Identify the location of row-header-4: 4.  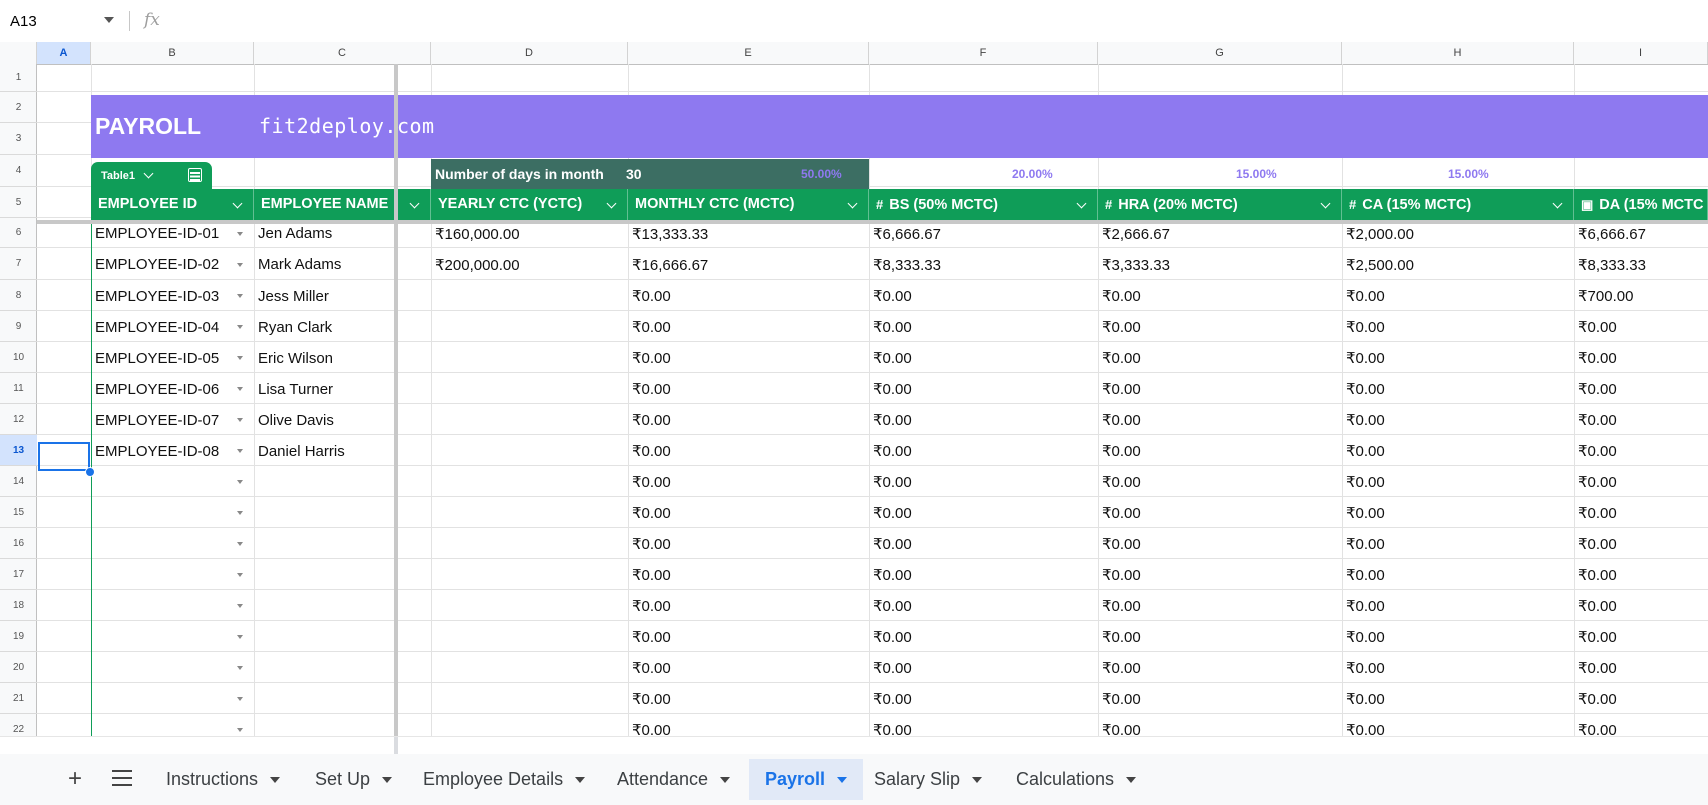
(18, 171).